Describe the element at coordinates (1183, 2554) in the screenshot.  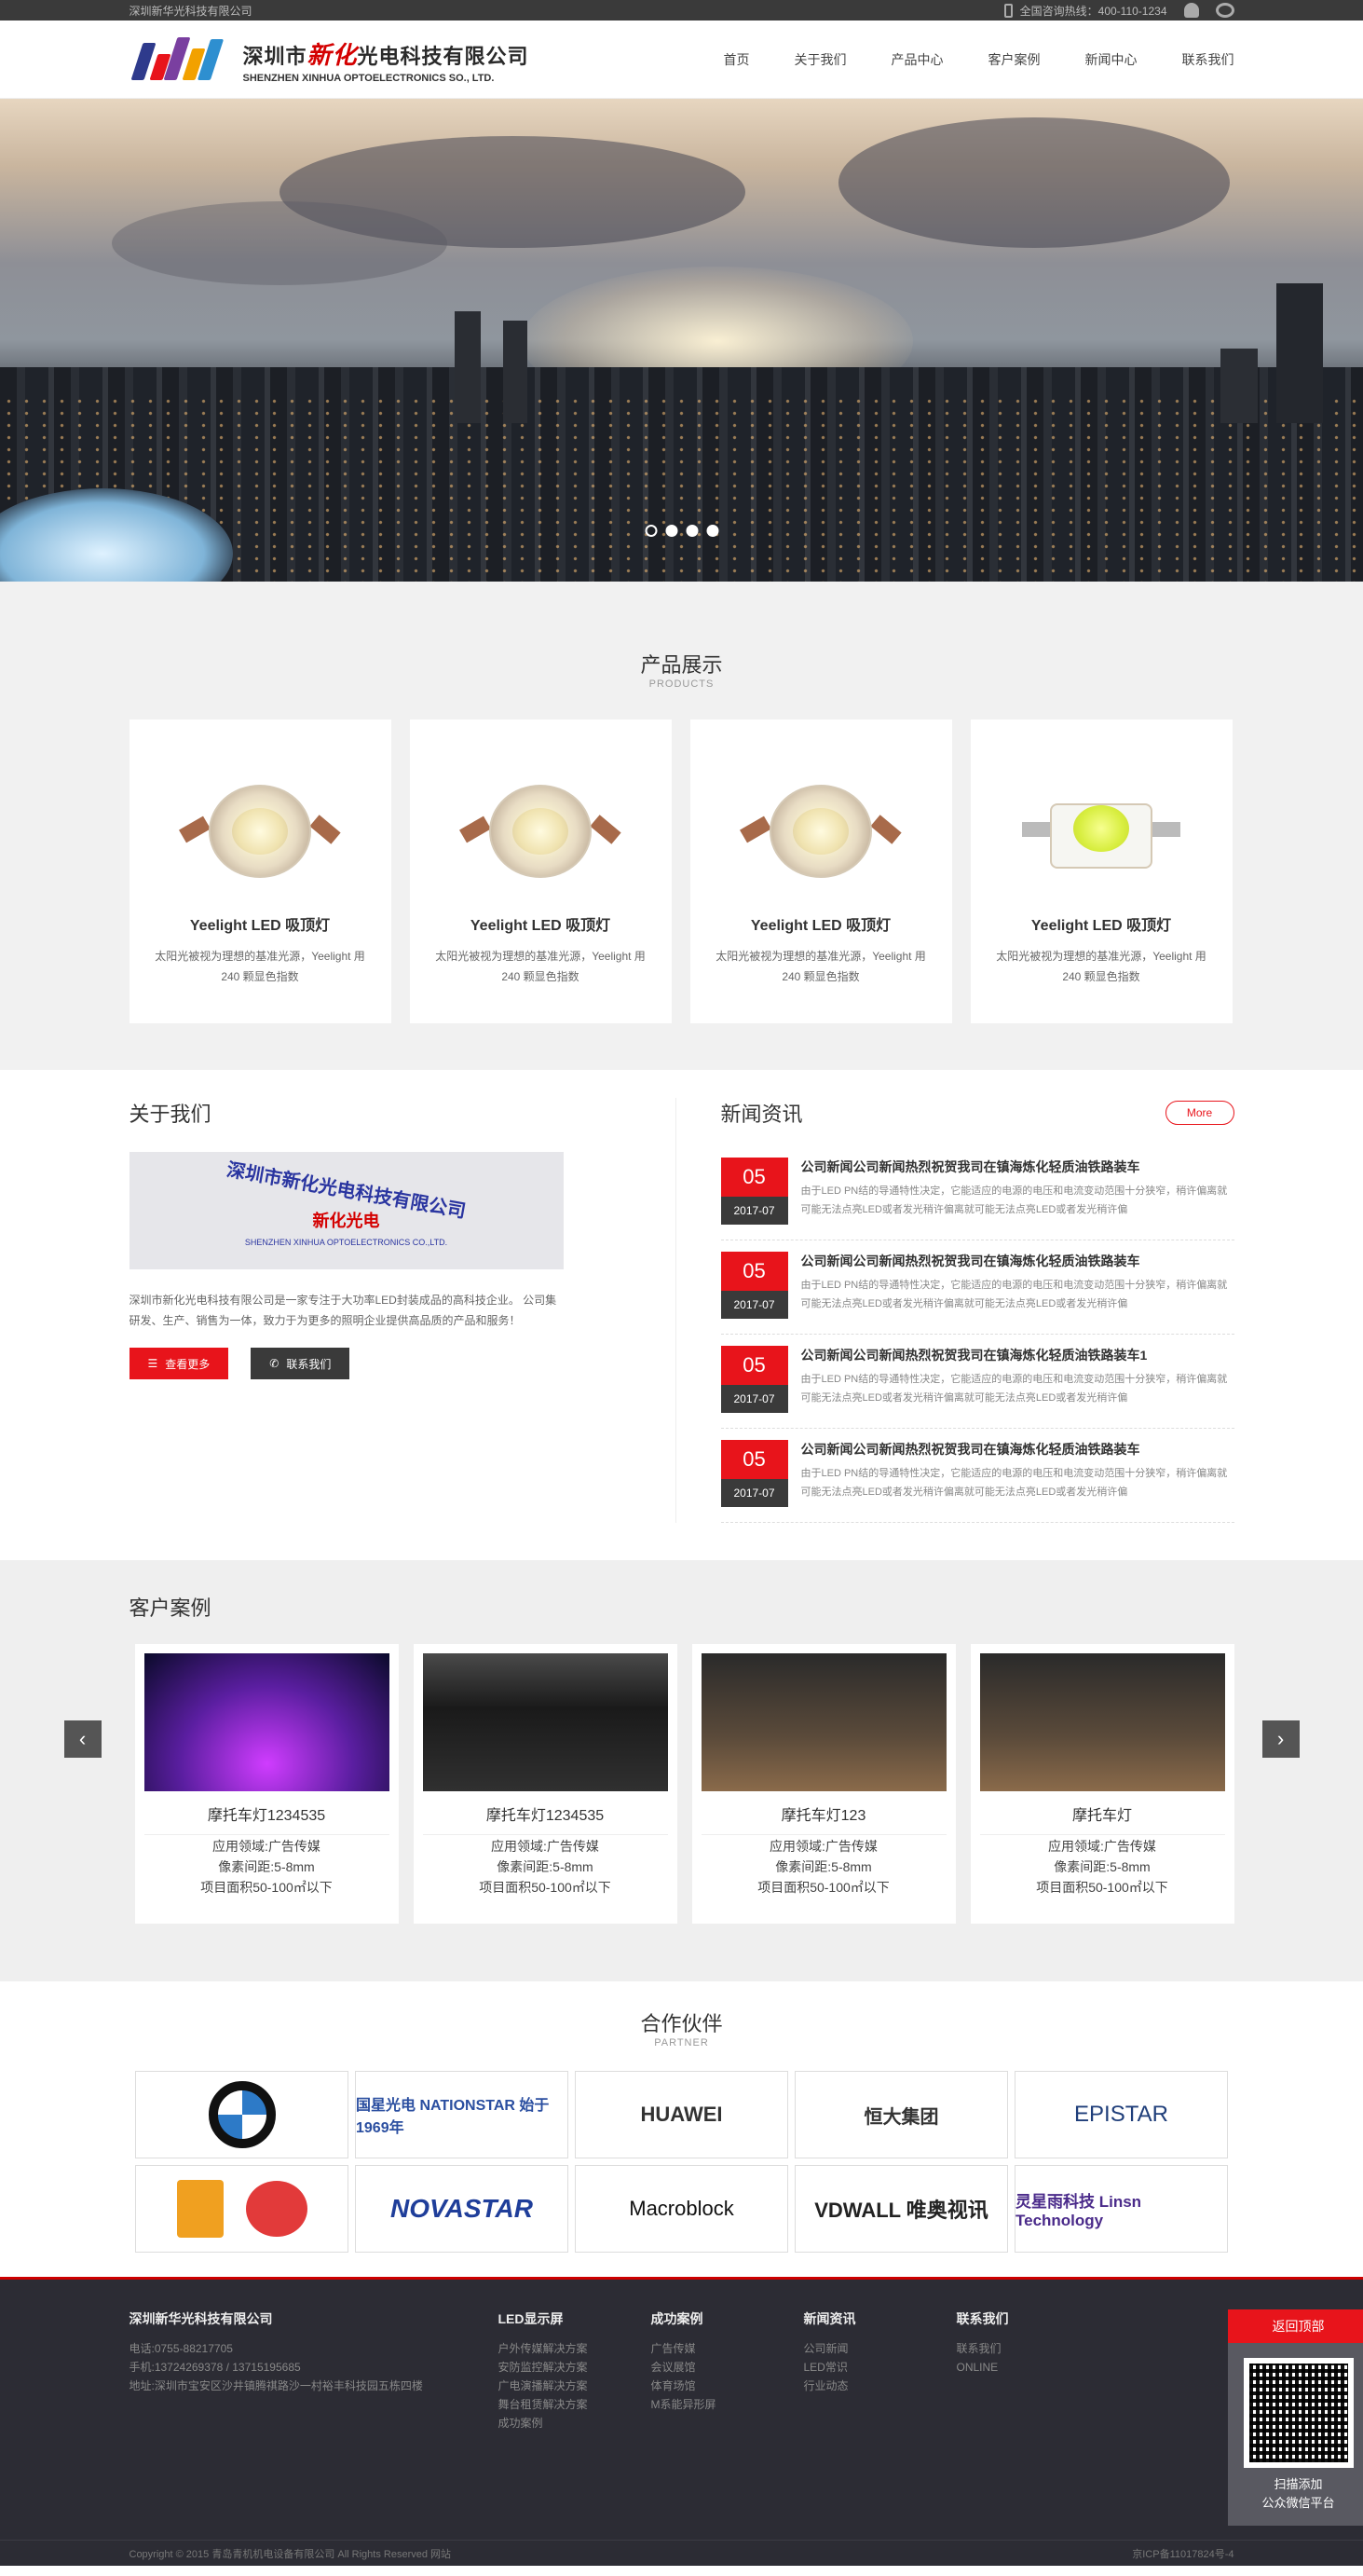
I see `icp-text: 京ICP备11017824号-4` at that location.